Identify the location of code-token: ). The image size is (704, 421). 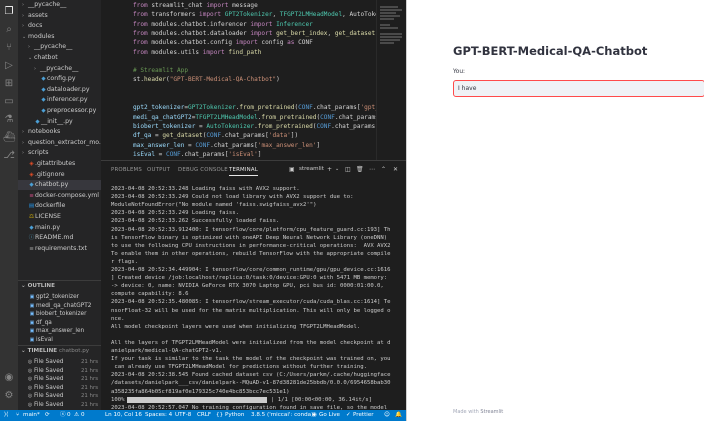
(278, 80).